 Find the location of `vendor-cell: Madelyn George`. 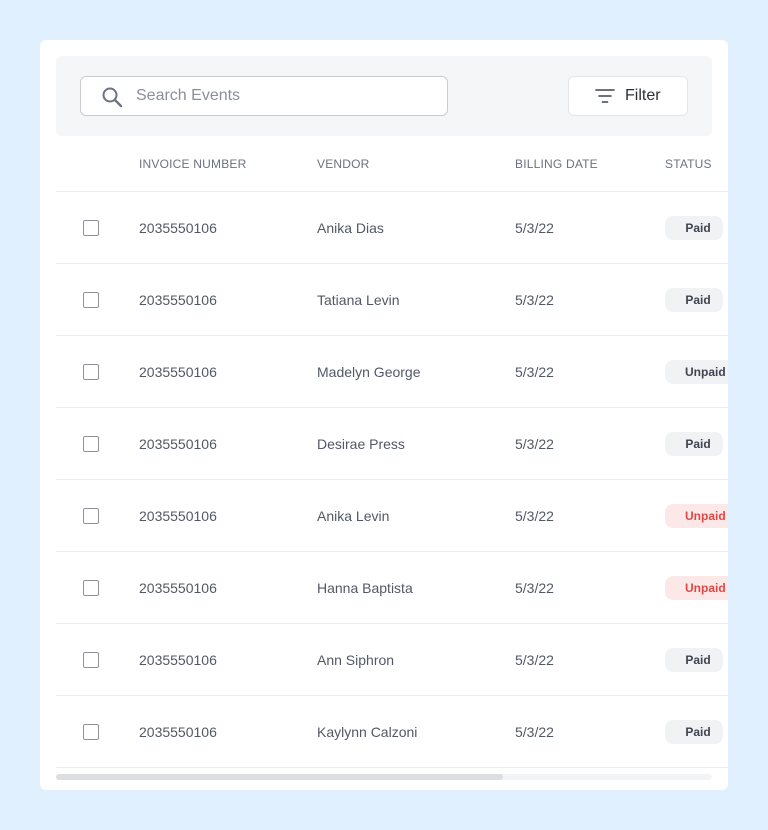

vendor-cell: Madelyn George is located at coordinates (369, 372).